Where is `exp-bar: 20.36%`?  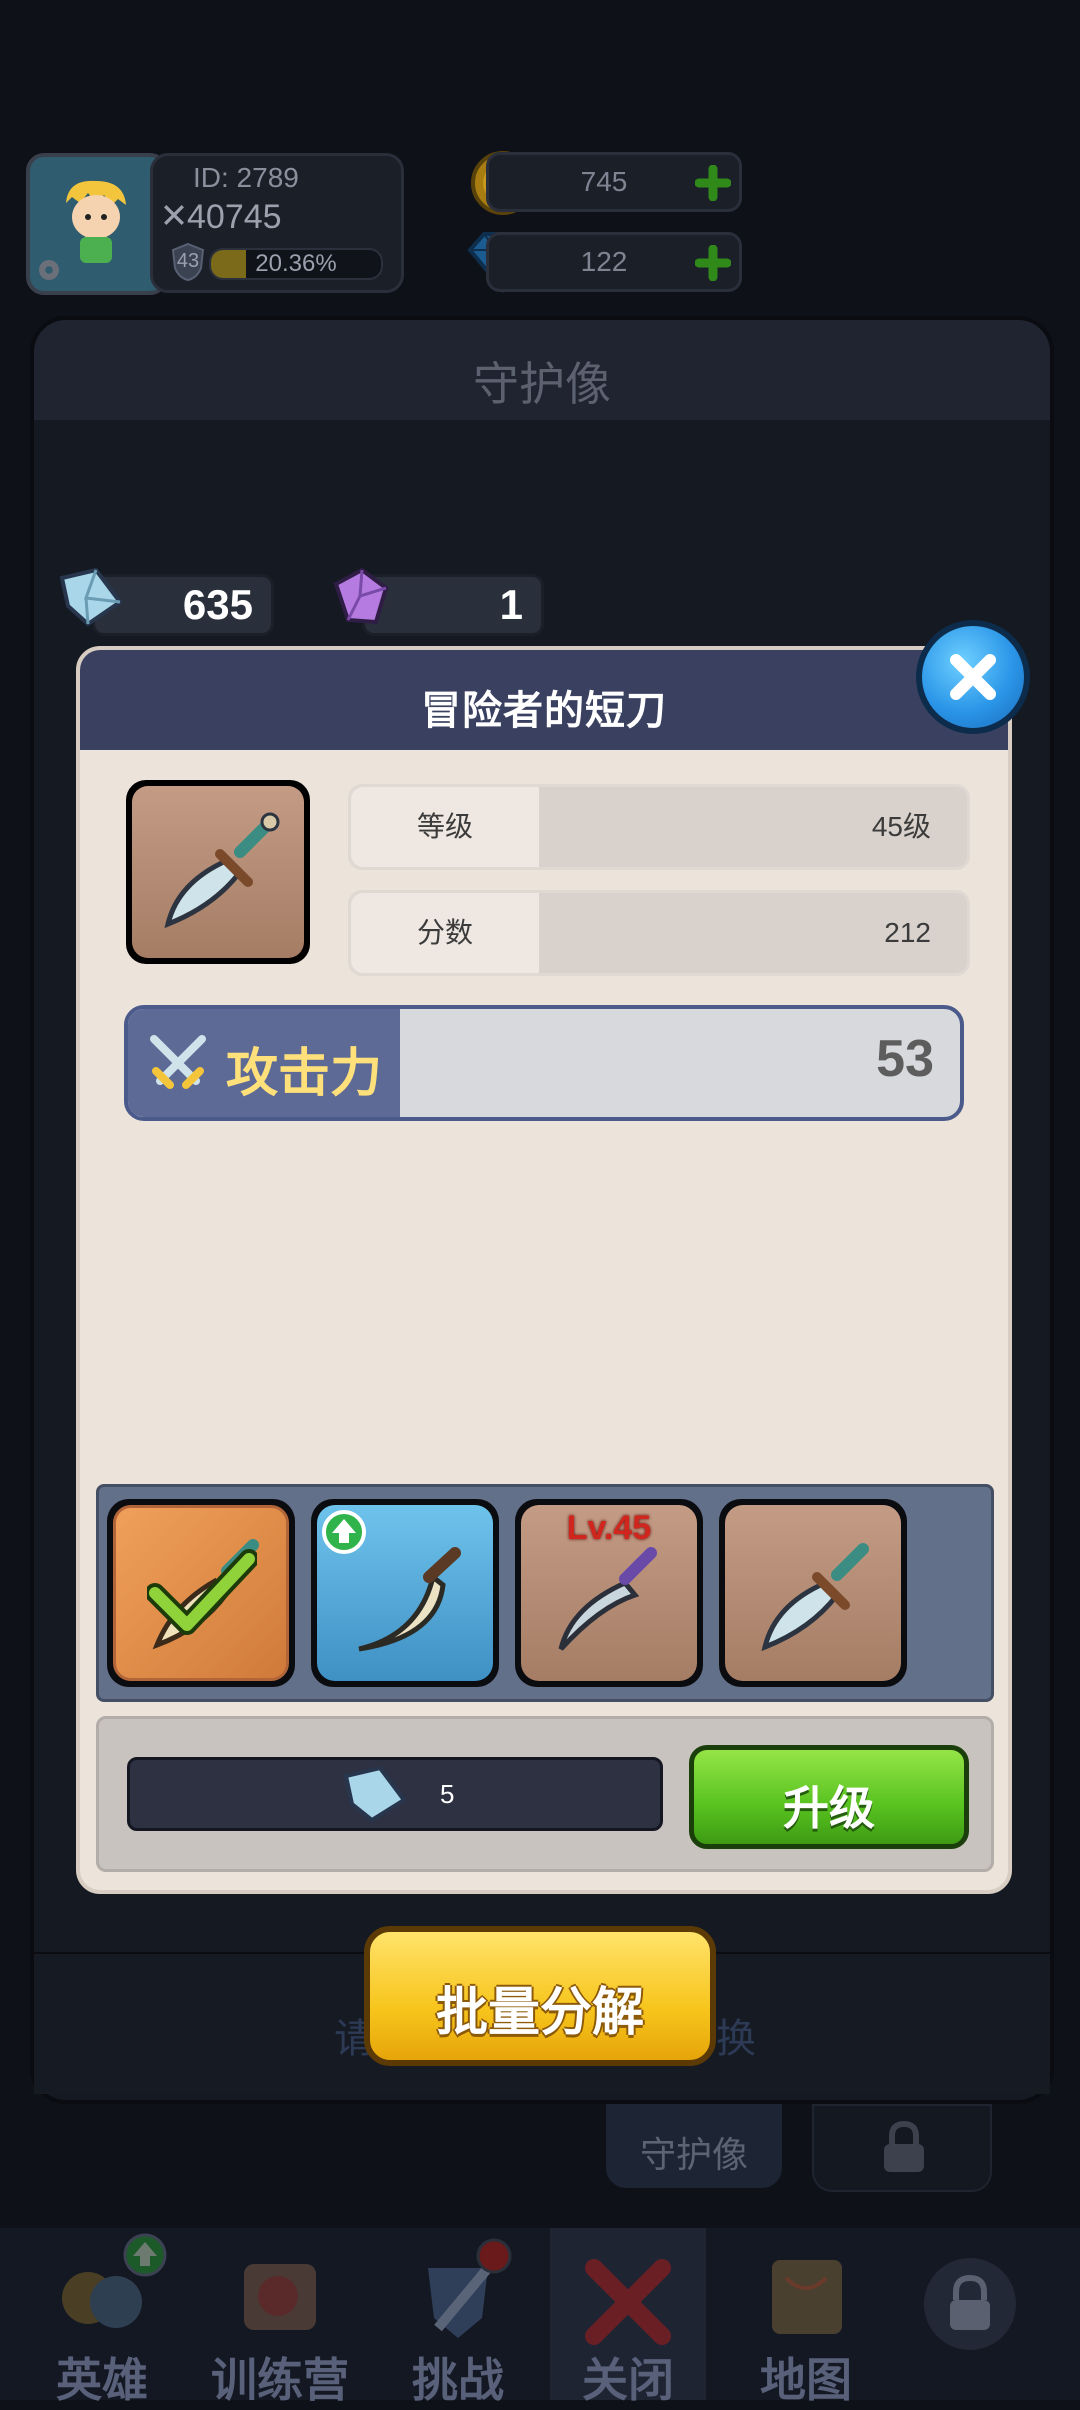
exp-bar: 20.36% is located at coordinates (296, 264).